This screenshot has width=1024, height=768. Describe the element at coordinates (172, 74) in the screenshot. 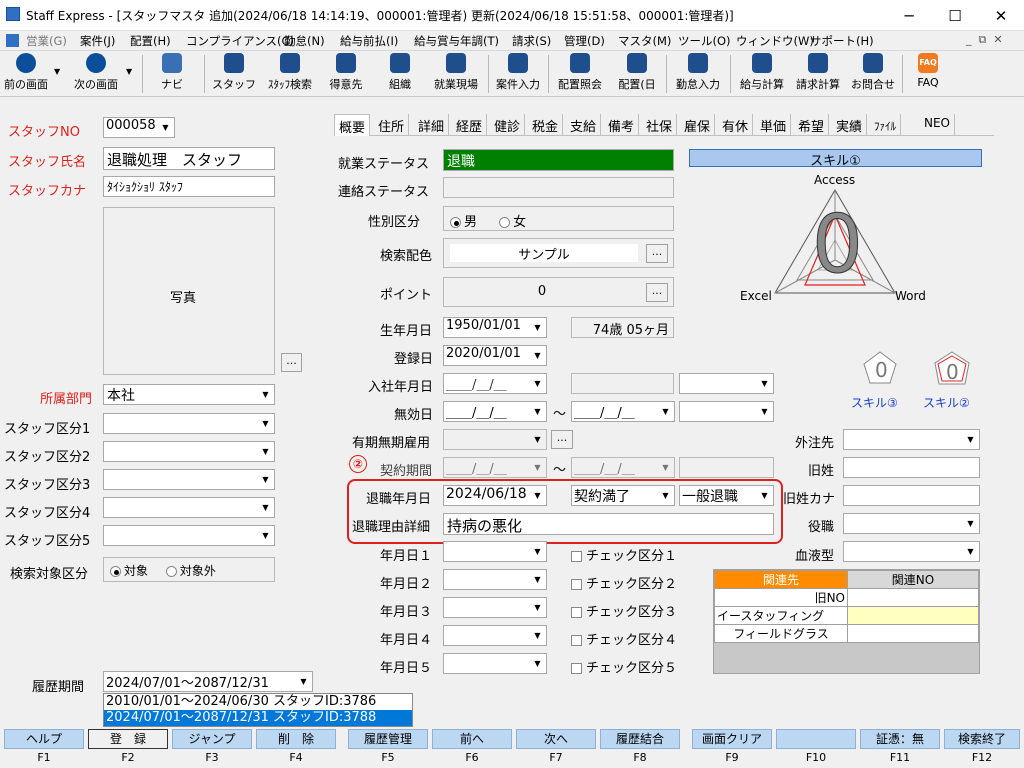

I see `navi-button: ナビ` at that location.